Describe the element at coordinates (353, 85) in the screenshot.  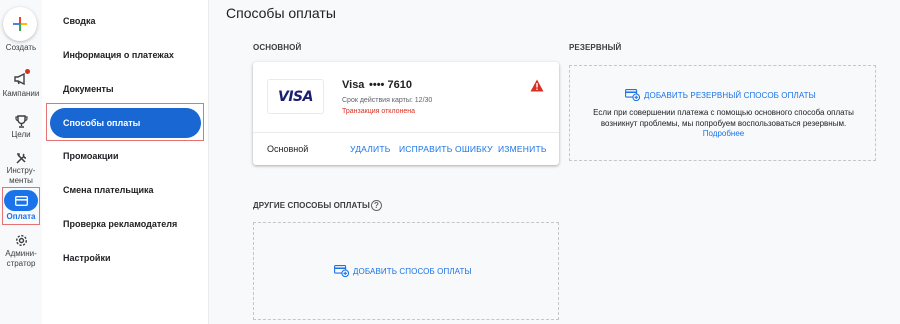
I see `card-brand: Visa` at that location.